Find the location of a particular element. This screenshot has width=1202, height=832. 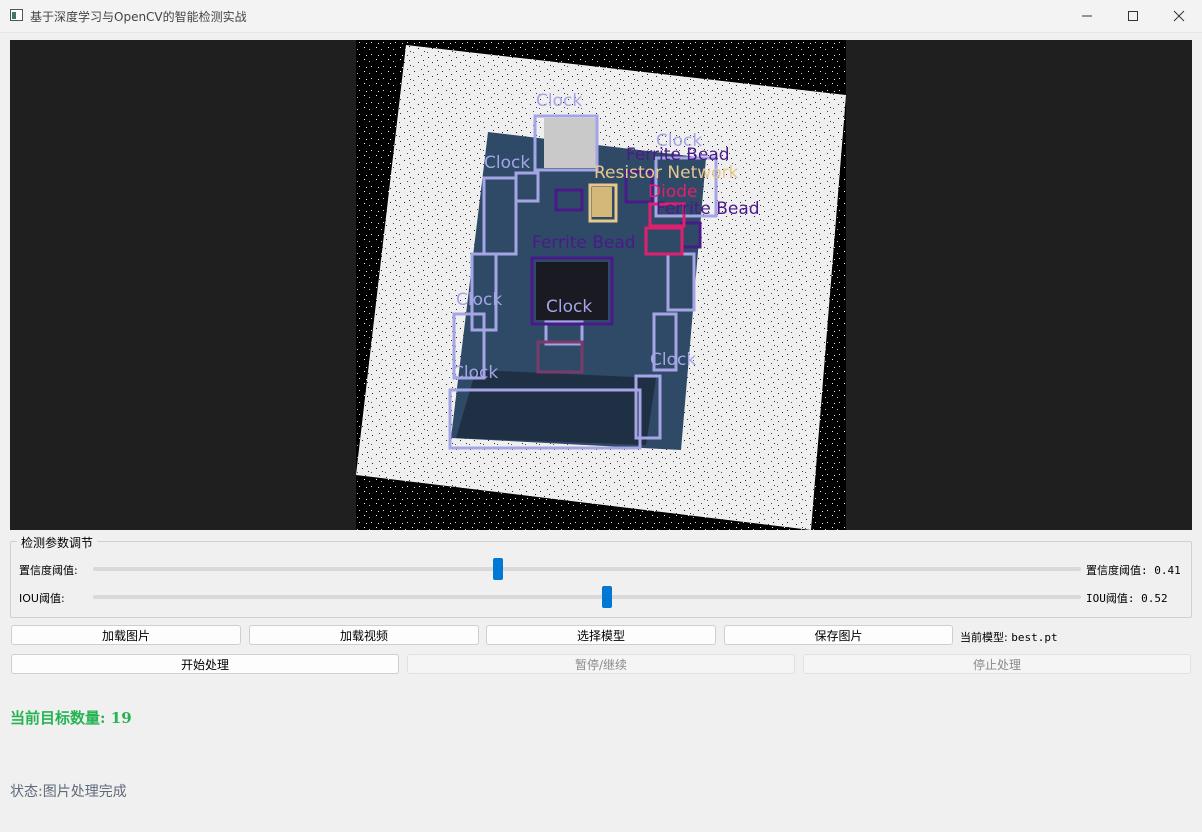

params-group-title: 检测参数调节 is located at coordinates (57, 542).